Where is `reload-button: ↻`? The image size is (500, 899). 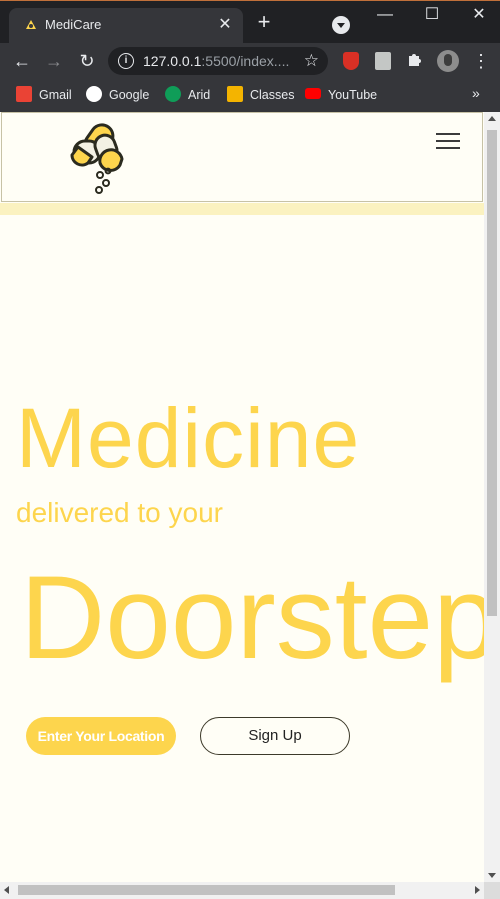 reload-button: ↻ is located at coordinates (87, 61).